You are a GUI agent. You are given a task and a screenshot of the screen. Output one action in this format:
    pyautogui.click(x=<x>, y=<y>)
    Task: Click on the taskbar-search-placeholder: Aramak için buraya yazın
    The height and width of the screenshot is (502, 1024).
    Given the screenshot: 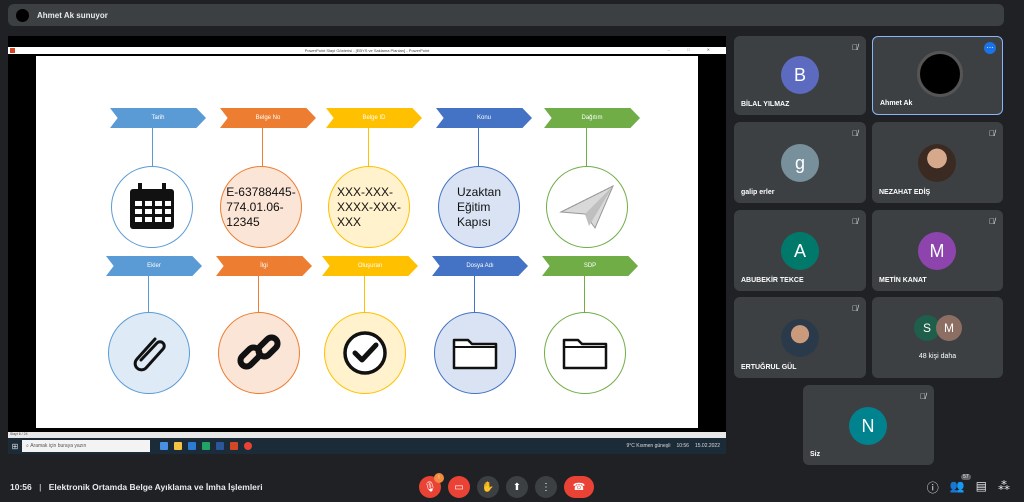 What is the action you would take?
    pyautogui.click(x=58, y=446)
    